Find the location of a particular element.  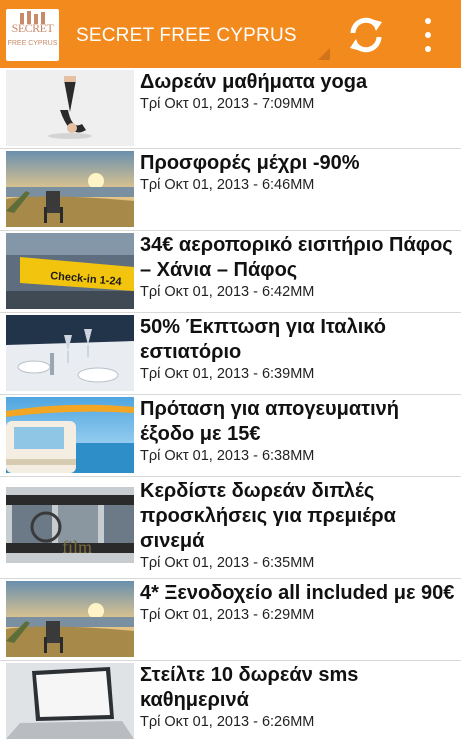

item-date: Τρί Οκτ 01, 2013 - 6:39MM is located at coordinates (227, 374).